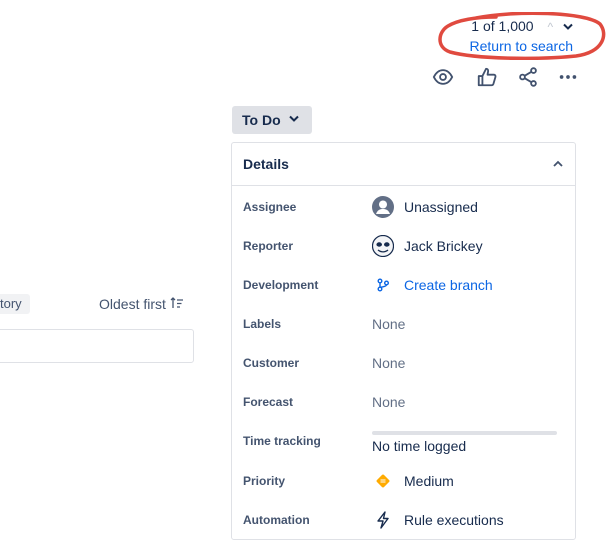 Image resolution: width=615 pixels, height=555 pixels. I want to click on field-label: Priority, so click(264, 480).